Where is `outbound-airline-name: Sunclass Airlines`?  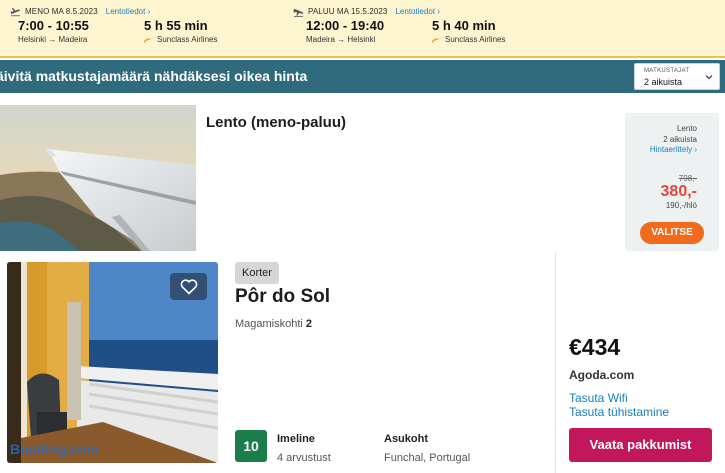 outbound-airline-name: Sunclass Airlines is located at coordinates (187, 39).